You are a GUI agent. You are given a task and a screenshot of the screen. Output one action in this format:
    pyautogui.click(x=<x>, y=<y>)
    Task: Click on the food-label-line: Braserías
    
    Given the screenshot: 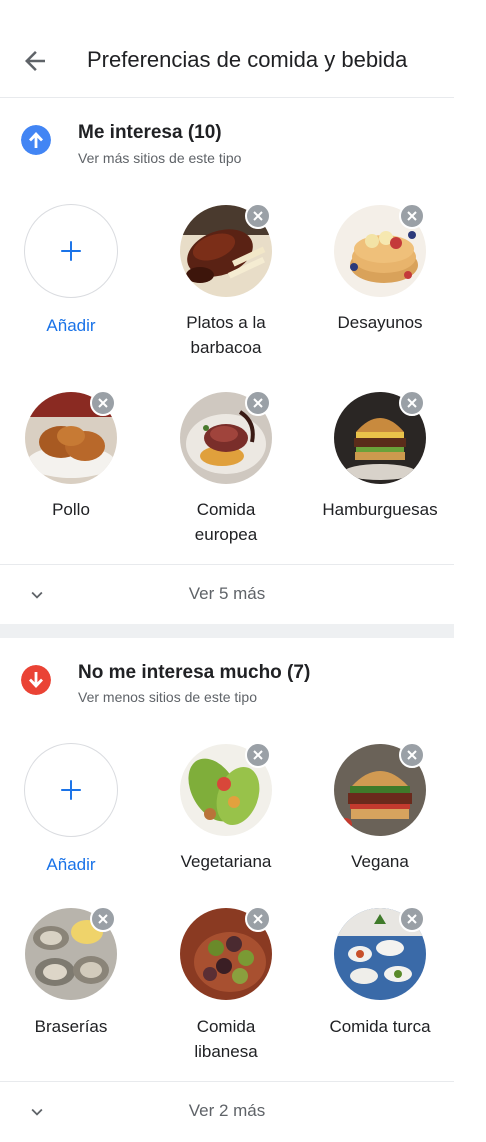 What is the action you would take?
    pyautogui.click(x=71, y=1026)
    